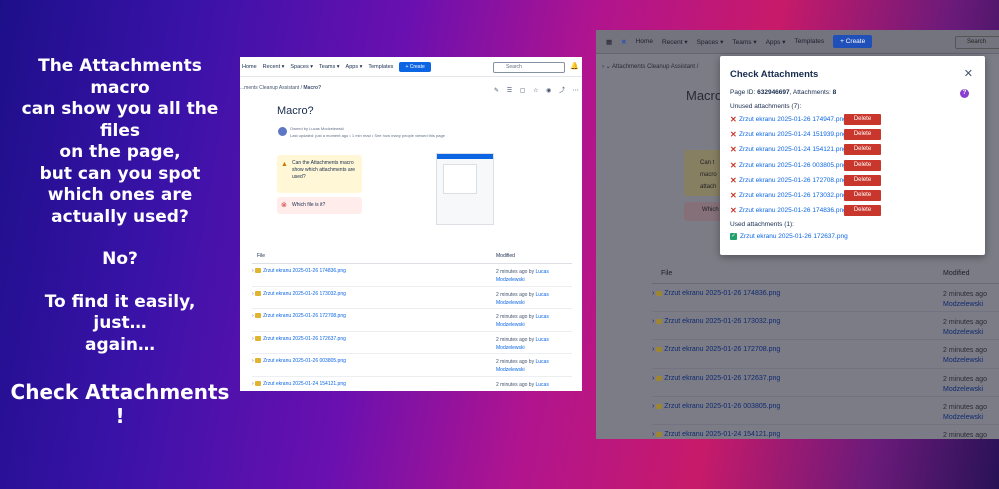  I want to click on image-file-icon, so click(659, 406).